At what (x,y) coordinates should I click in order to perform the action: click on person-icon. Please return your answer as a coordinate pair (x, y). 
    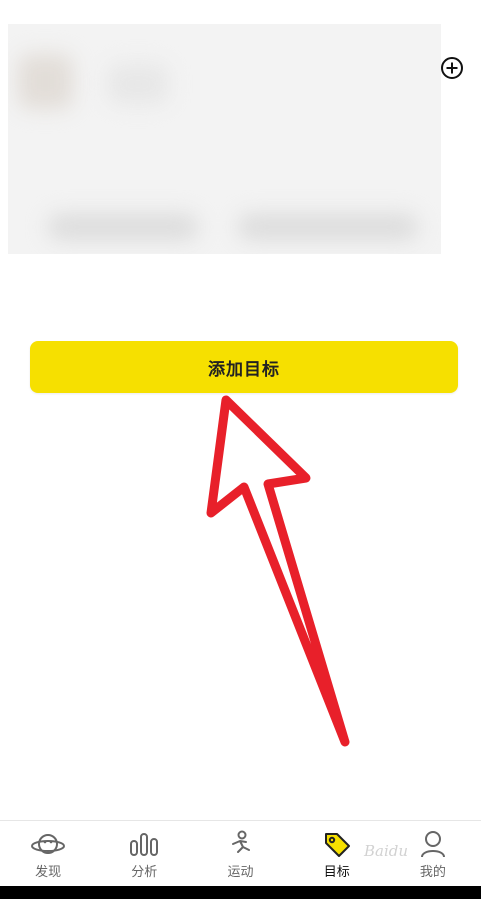
    Looking at the image, I should click on (433, 844).